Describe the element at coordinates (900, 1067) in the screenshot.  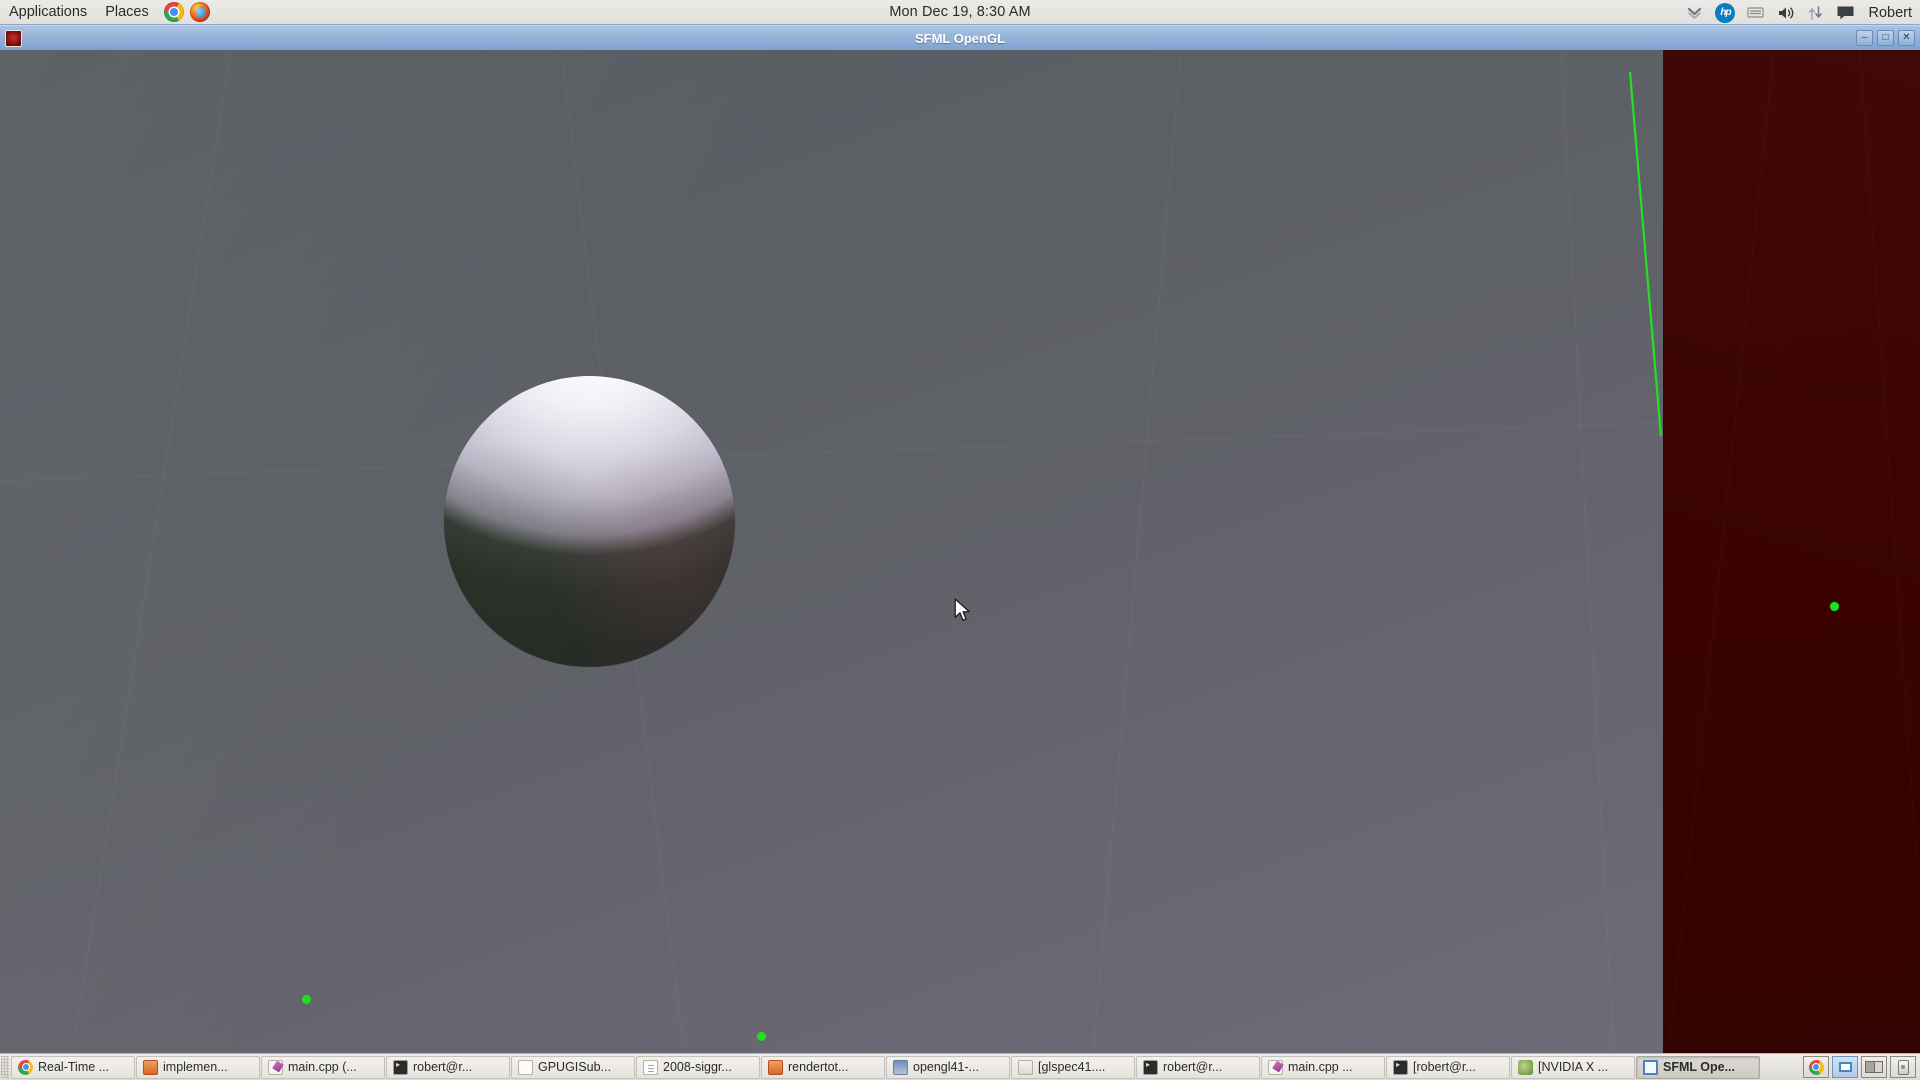
I see `image-icon` at that location.